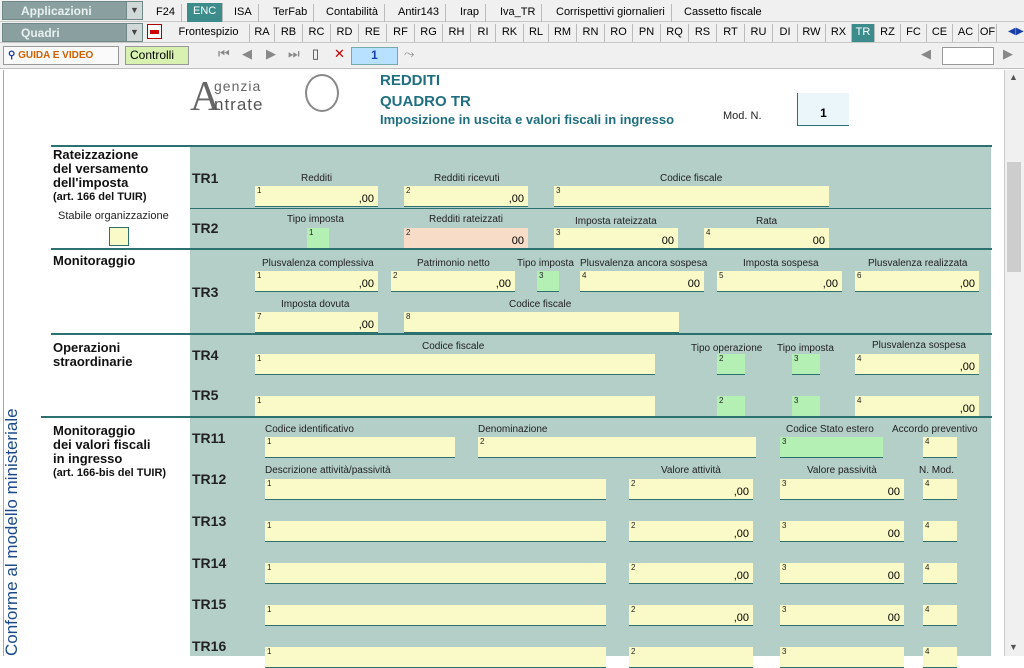 The width and height of the screenshot is (1024, 668). What do you see at coordinates (289, 33) in the screenshot?
I see `tab-rb: RB` at bounding box center [289, 33].